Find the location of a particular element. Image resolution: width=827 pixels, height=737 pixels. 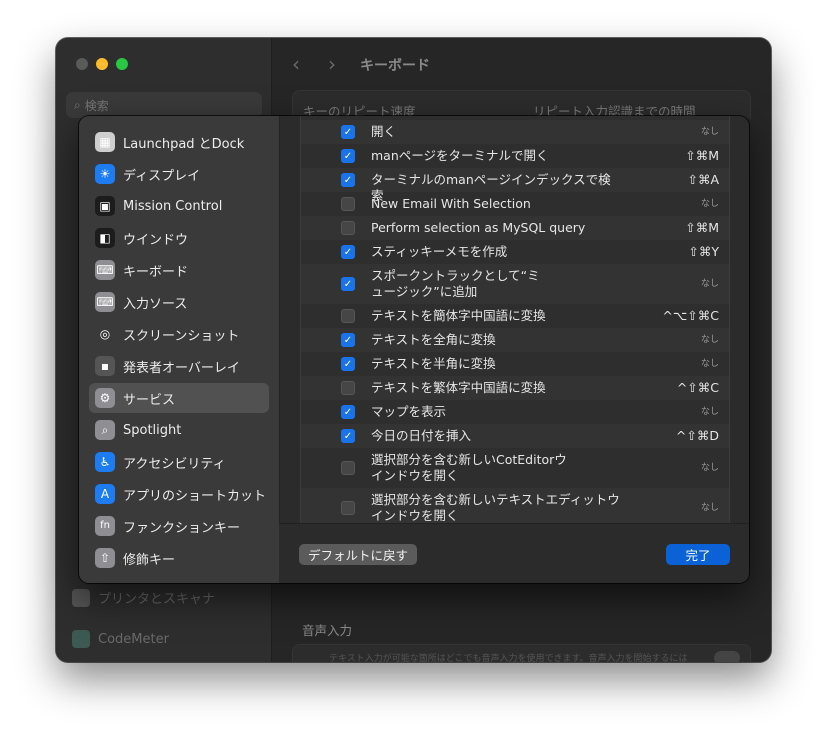

minimize-window-button is located at coordinates (102, 64).